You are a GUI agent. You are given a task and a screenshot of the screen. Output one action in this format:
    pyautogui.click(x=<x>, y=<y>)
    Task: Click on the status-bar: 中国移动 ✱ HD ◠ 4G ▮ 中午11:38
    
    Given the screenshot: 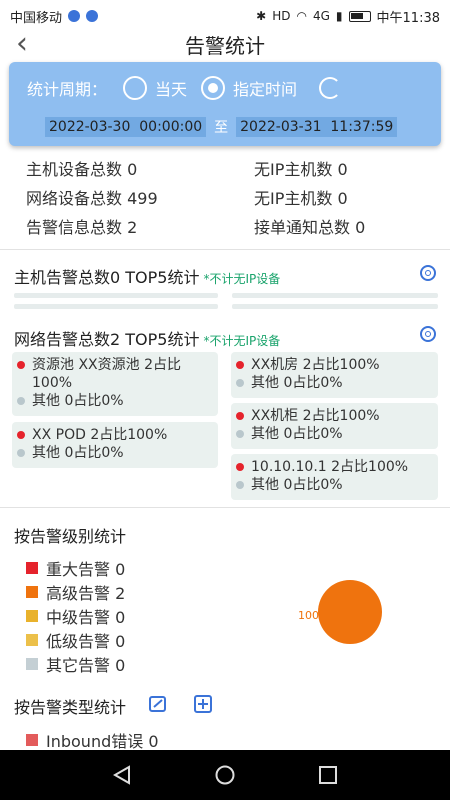 What is the action you would take?
    pyautogui.click(x=225, y=16)
    